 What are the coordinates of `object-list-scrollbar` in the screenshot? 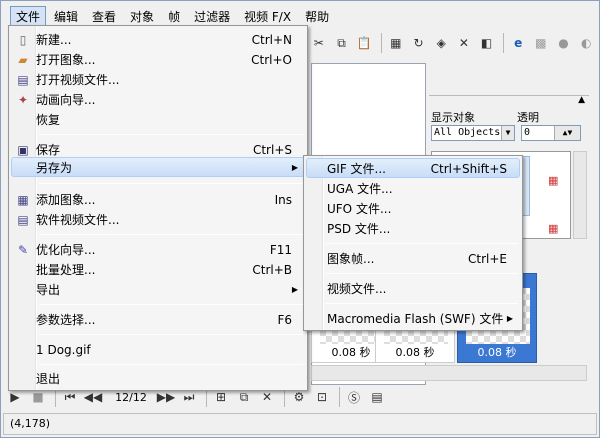 It's located at (580, 195).